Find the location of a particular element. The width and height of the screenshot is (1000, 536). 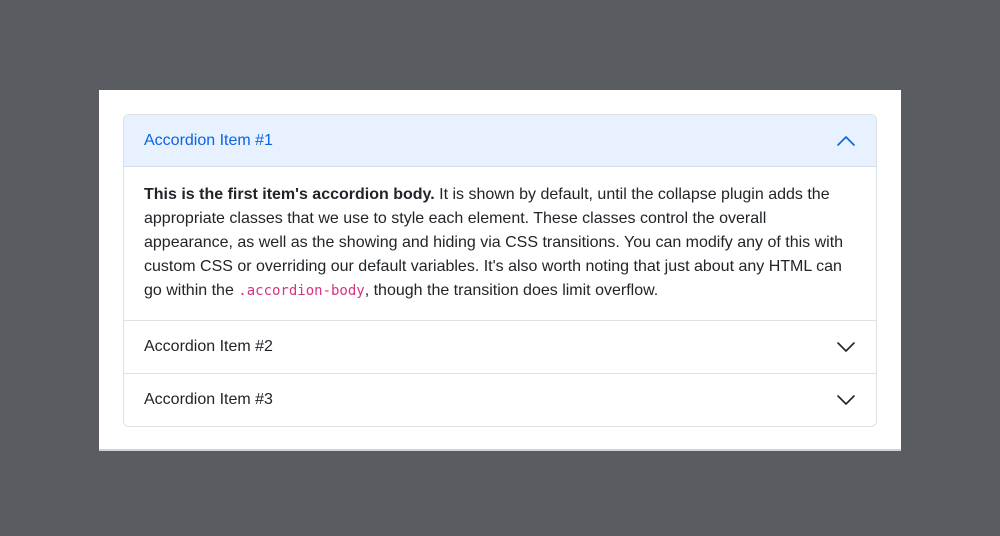

accordion-item-3-label: Accordion Item #3 is located at coordinates (208, 399).